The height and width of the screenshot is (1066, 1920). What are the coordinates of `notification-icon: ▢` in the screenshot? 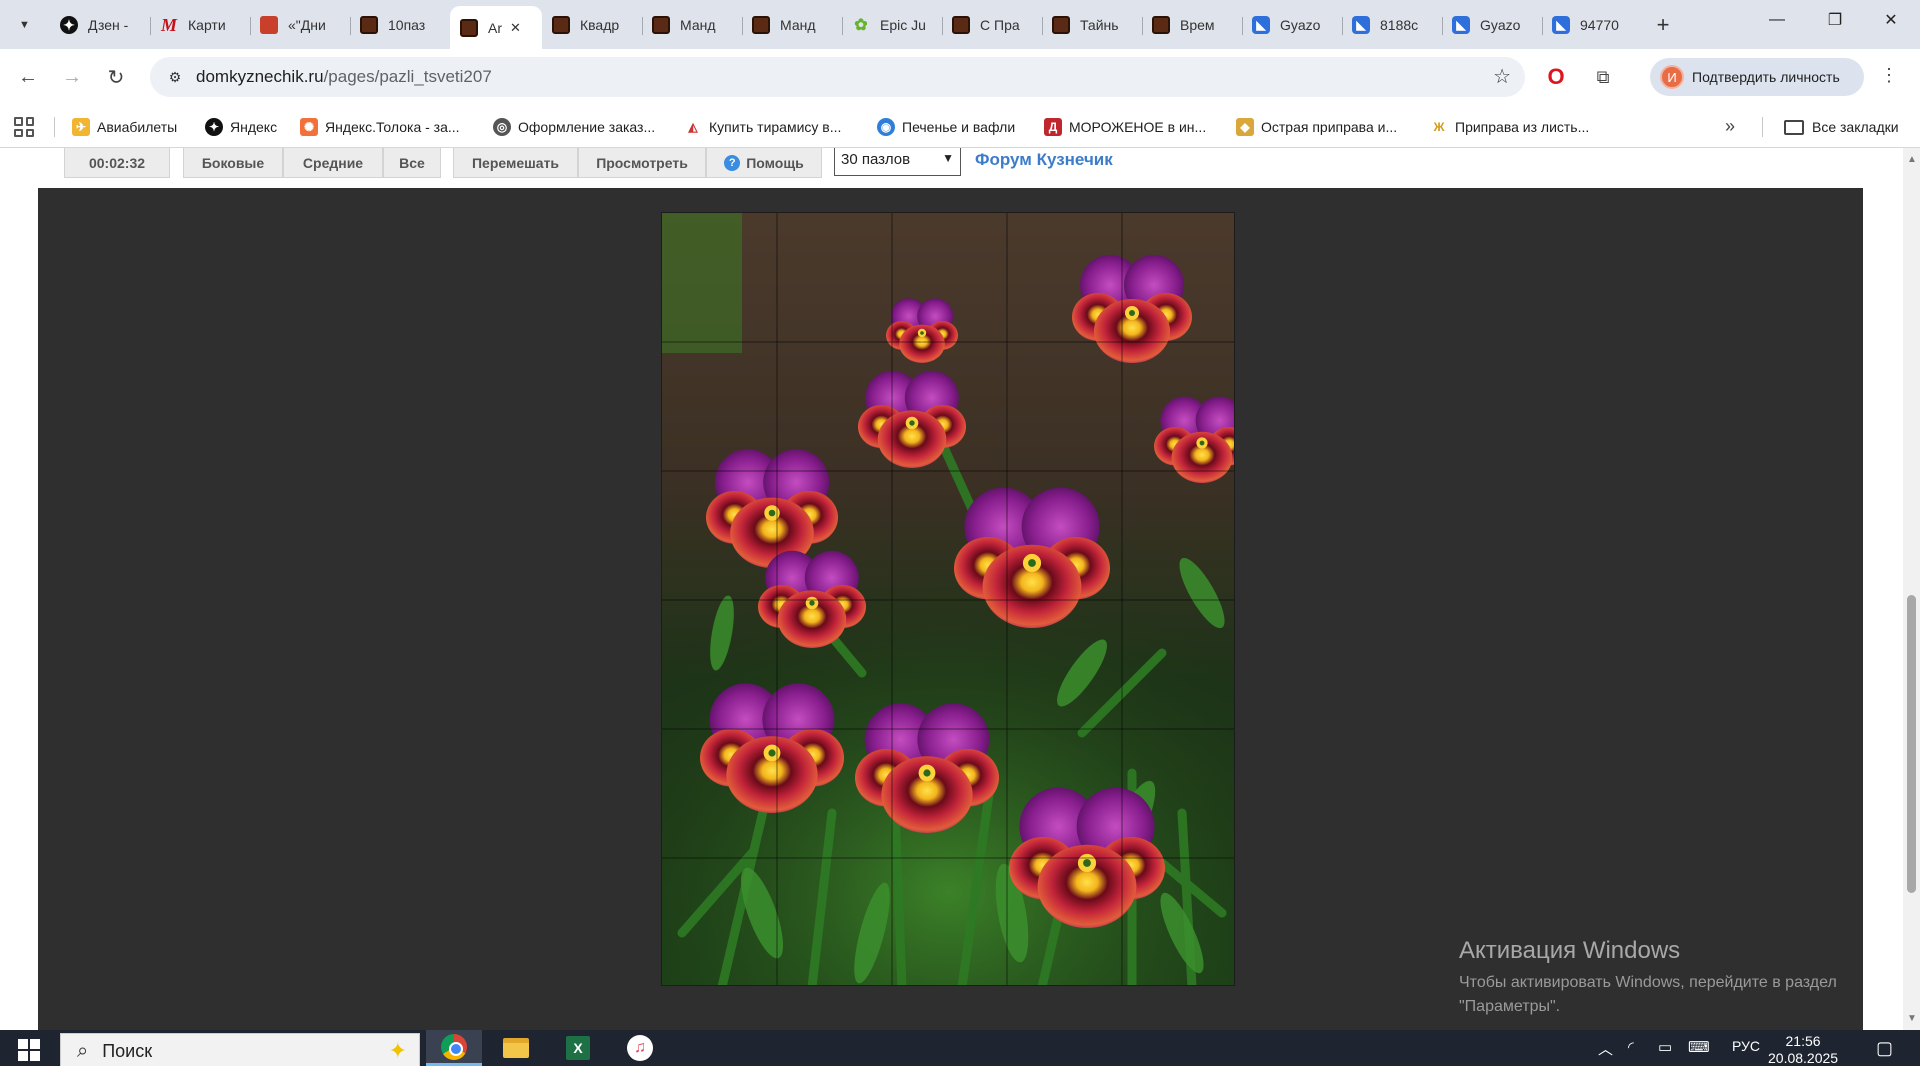 It's located at (1884, 1048).